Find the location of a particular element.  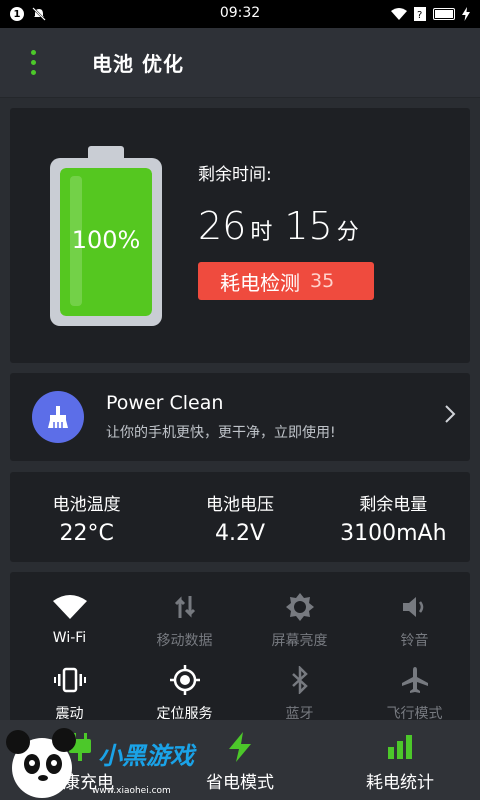

power-detect-count: 35 is located at coordinates (322, 281).